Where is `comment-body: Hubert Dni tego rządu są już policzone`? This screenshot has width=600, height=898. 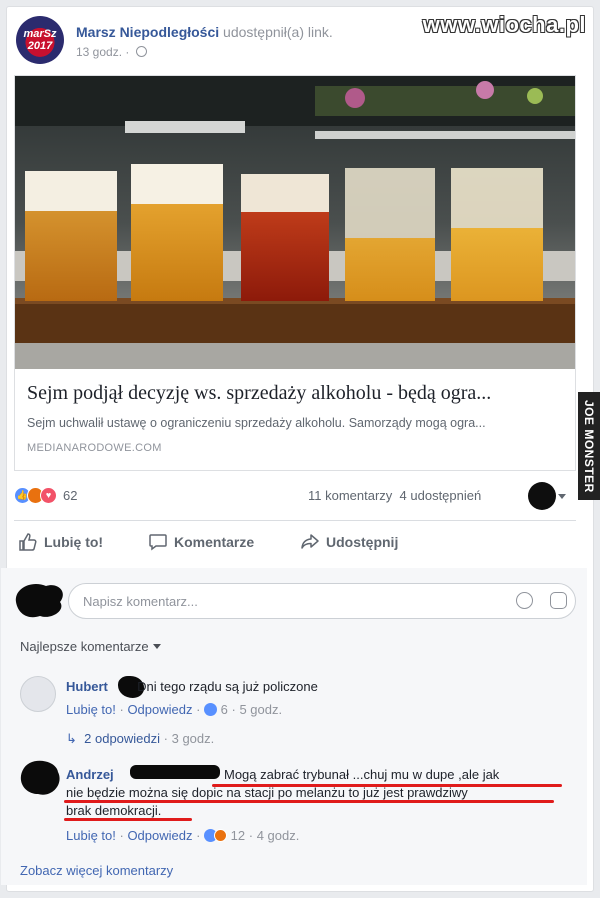 comment-body: Hubert Dni tego rządu są już policzone is located at coordinates (192, 686).